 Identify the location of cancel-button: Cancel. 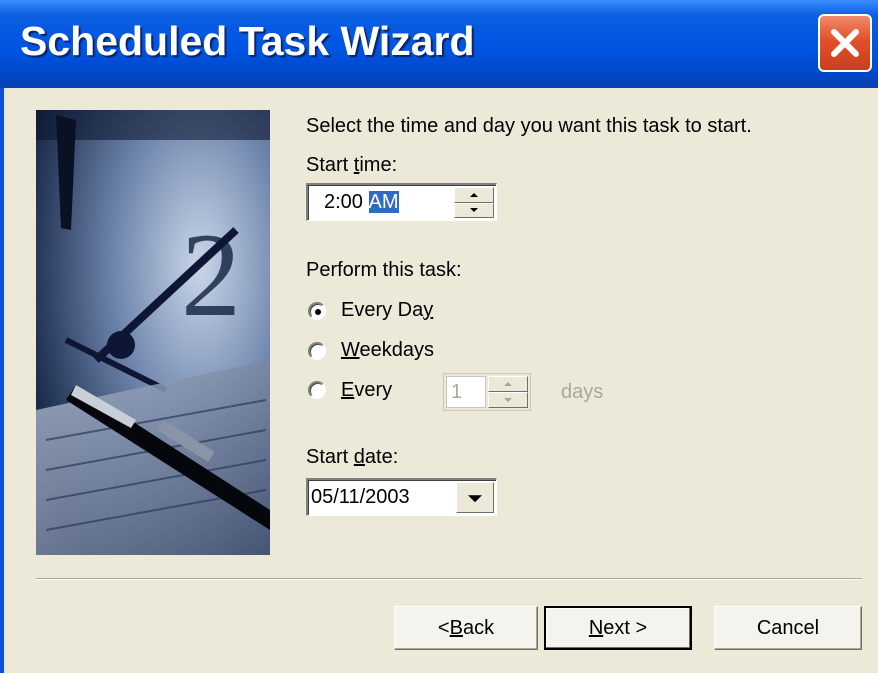
(788, 628).